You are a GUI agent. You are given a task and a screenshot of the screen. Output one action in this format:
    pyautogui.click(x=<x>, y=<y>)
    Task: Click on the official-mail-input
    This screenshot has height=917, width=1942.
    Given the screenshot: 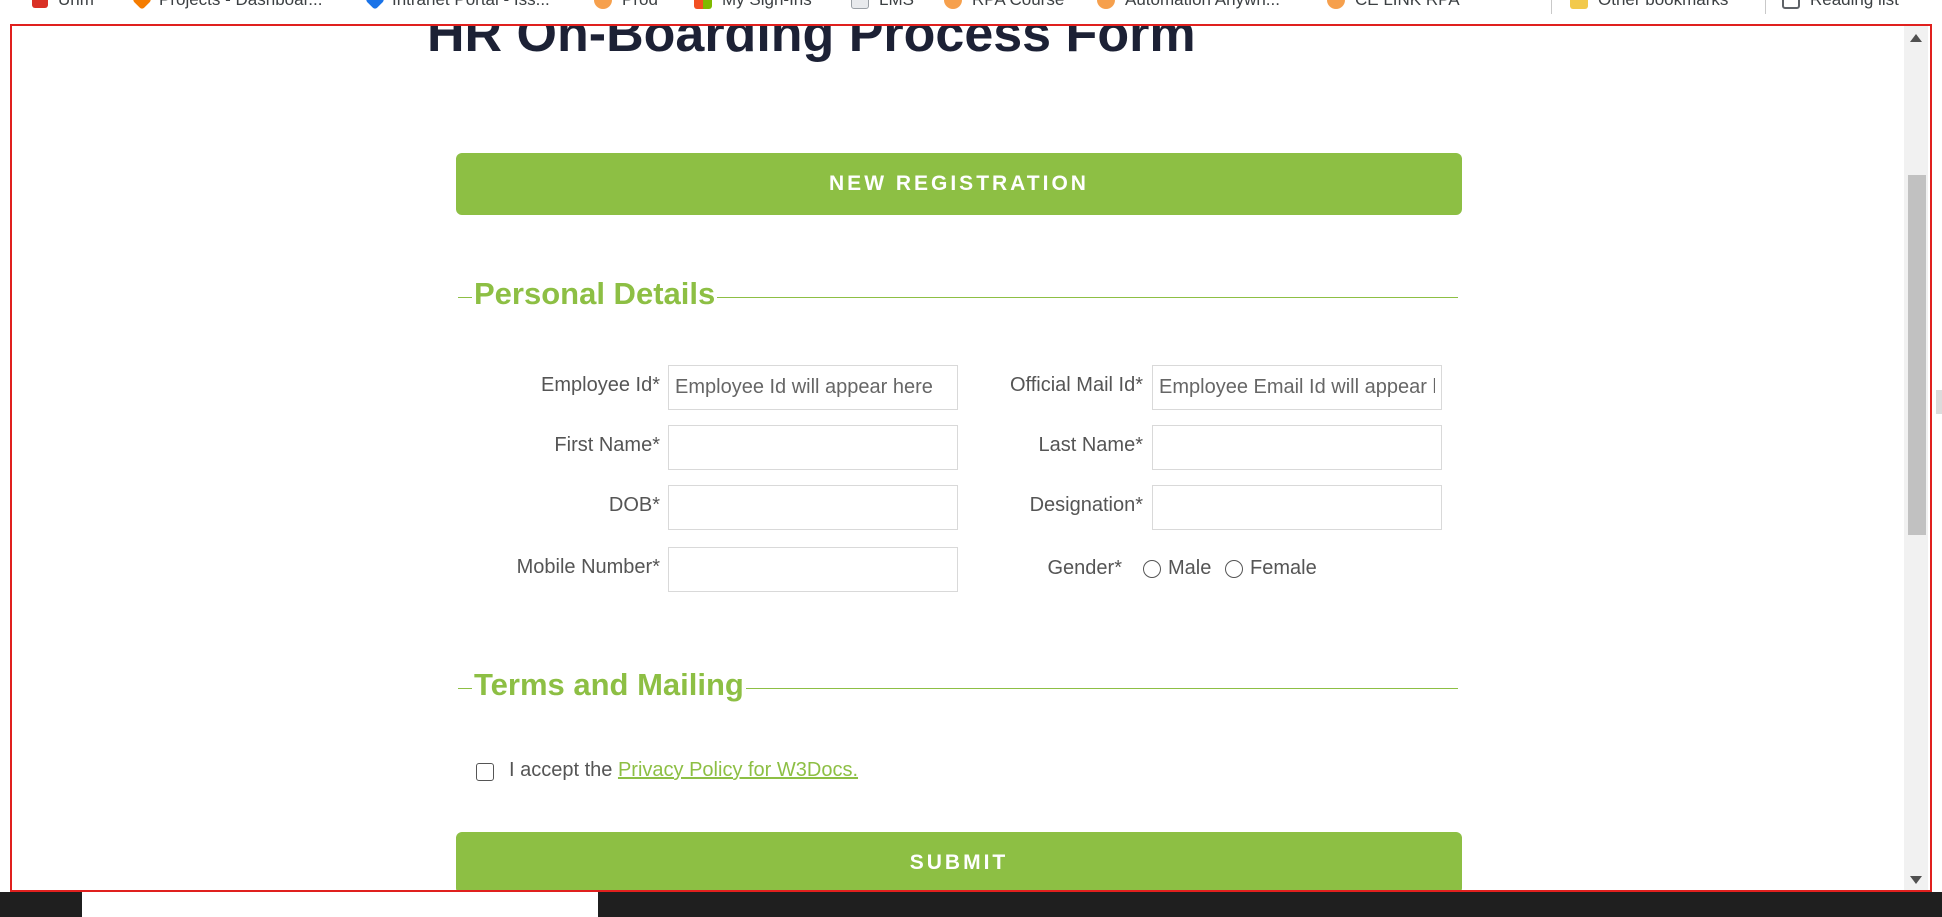 What is the action you would take?
    pyautogui.click(x=1297, y=387)
    